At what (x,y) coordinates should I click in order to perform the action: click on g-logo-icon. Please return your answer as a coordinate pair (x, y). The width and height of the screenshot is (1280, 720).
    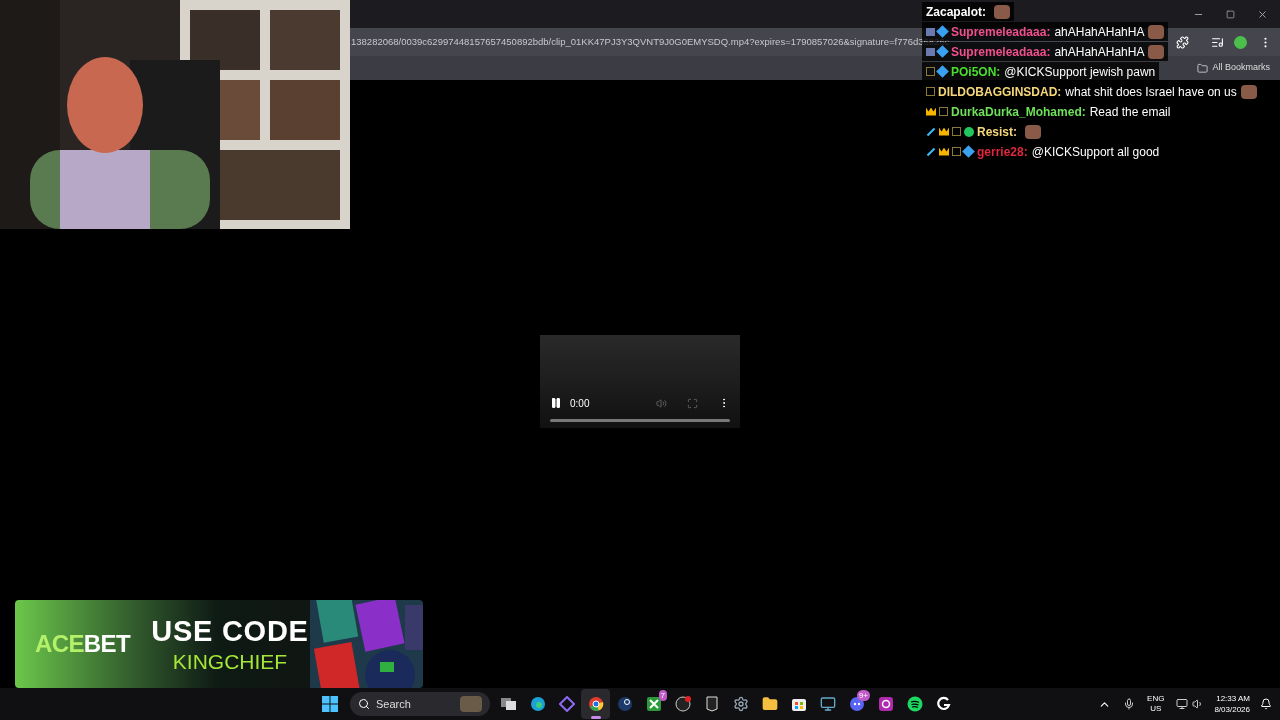
    Looking at the image, I should click on (943, 704).